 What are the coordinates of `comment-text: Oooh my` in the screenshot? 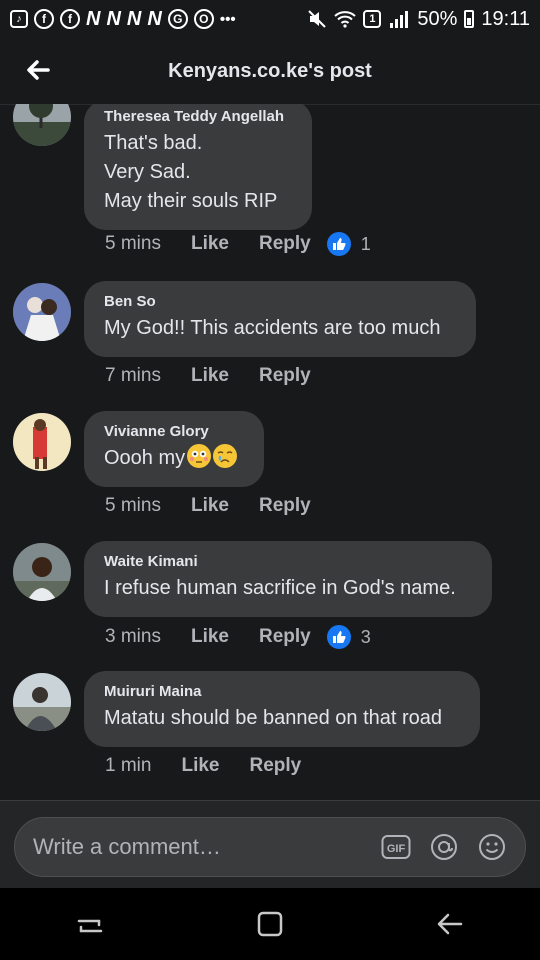 It's located at (174, 458).